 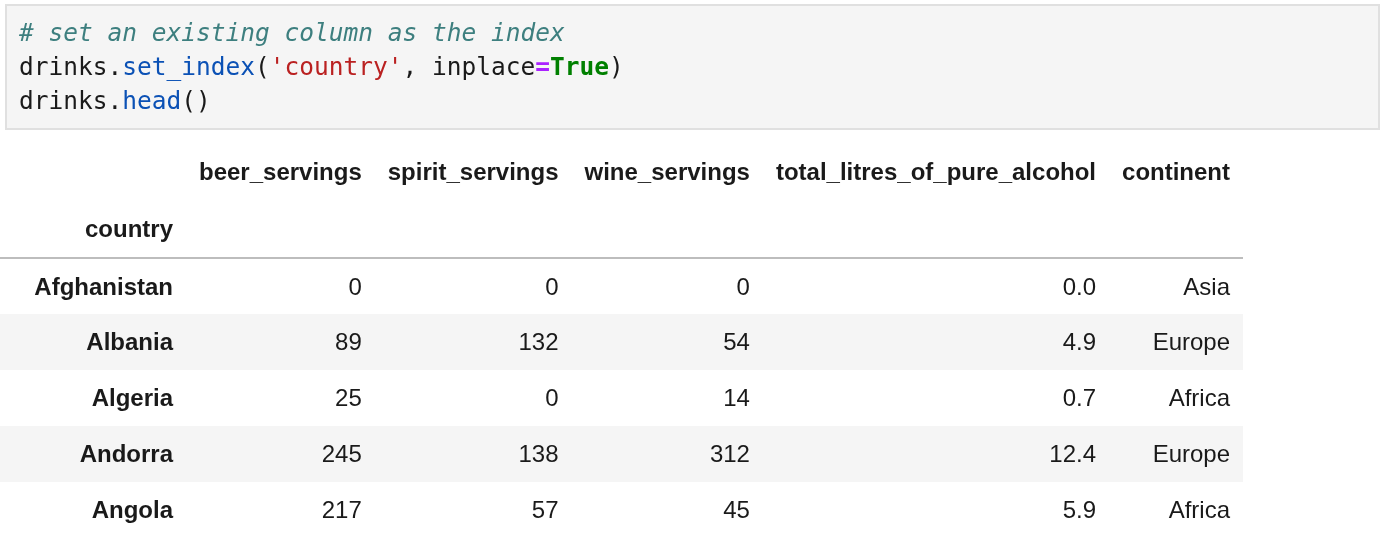 What do you see at coordinates (936, 398) in the screenshot?
I see `table-cell: 0.7` at bounding box center [936, 398].